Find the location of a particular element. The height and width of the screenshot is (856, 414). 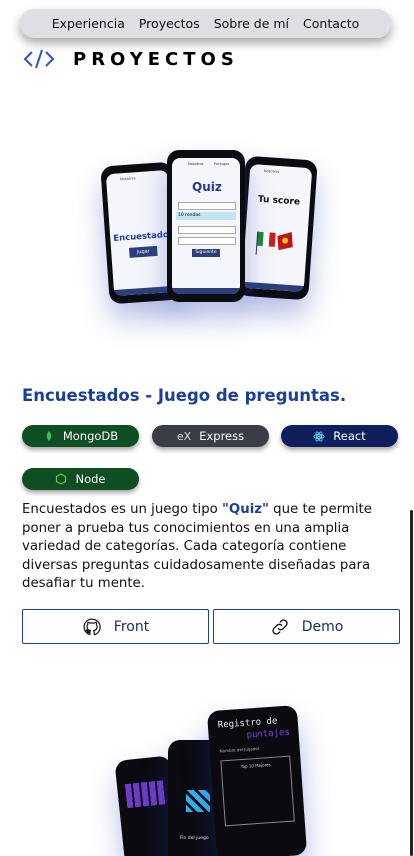

demo-link-button: Demo is located at coordinates (306, 626).